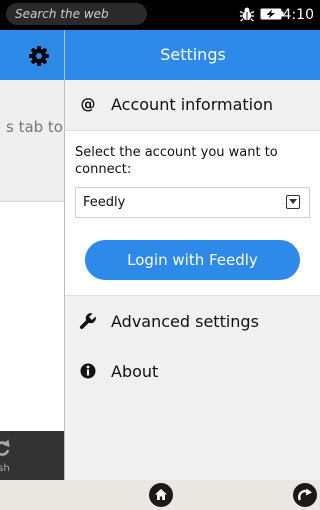 The width and height of the screenshot is (320, 510). What do you see at coordinates (272, 14) in the screenshot?
I see `battery-charging-icon` at bounding box center [272, 14].